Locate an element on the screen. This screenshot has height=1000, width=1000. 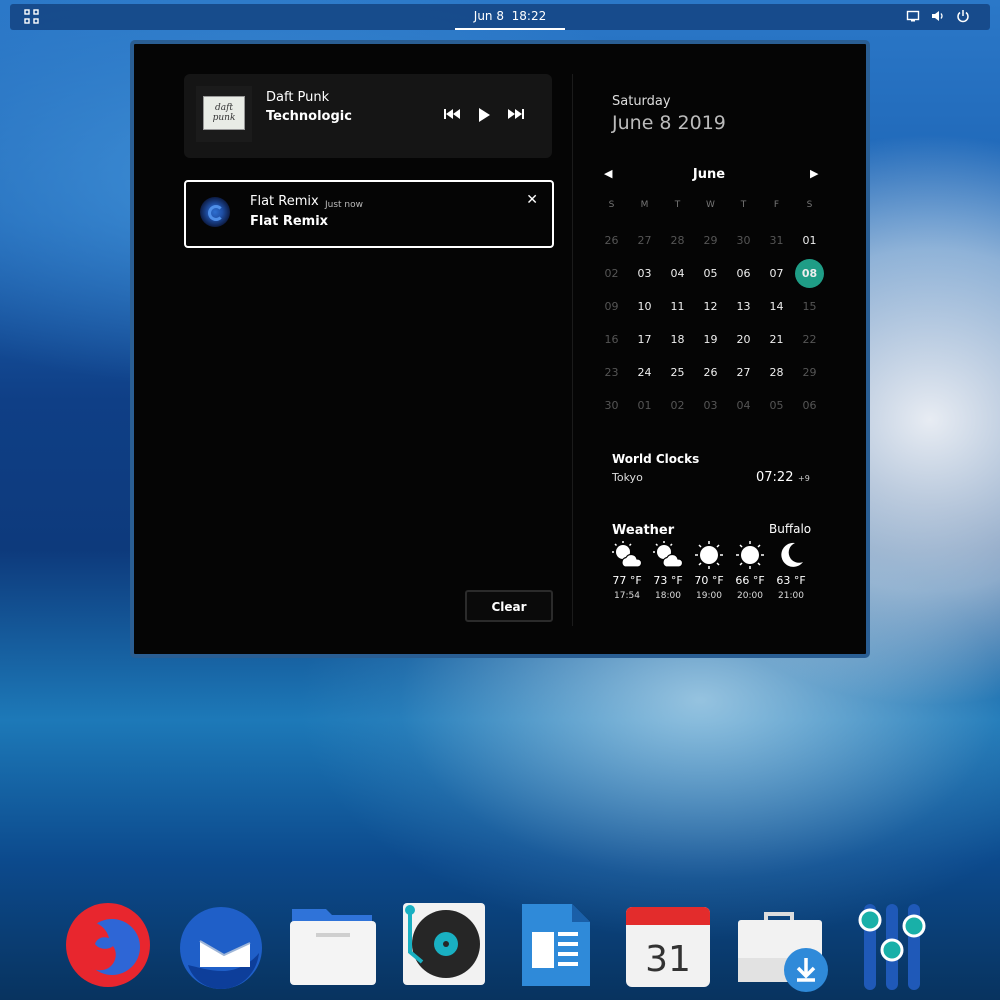
album-art-text: daft punk is located at coordinates (224, 113).